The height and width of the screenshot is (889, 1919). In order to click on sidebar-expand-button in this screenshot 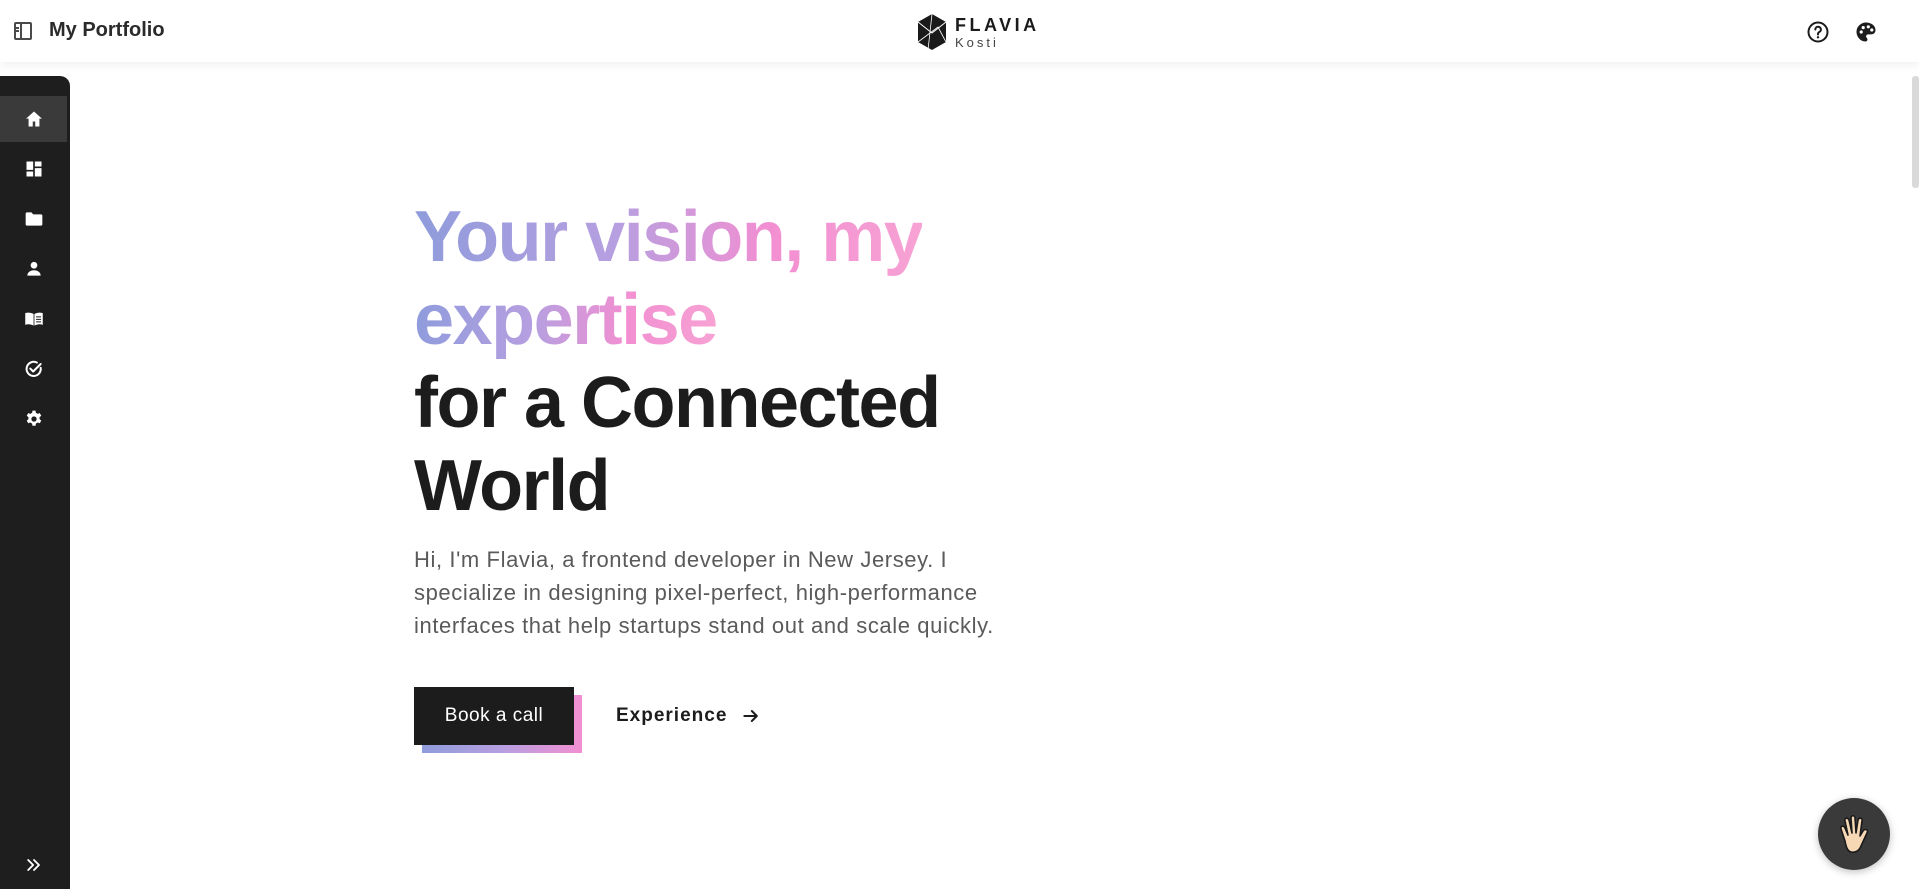, I will do `click(33, 865)`.